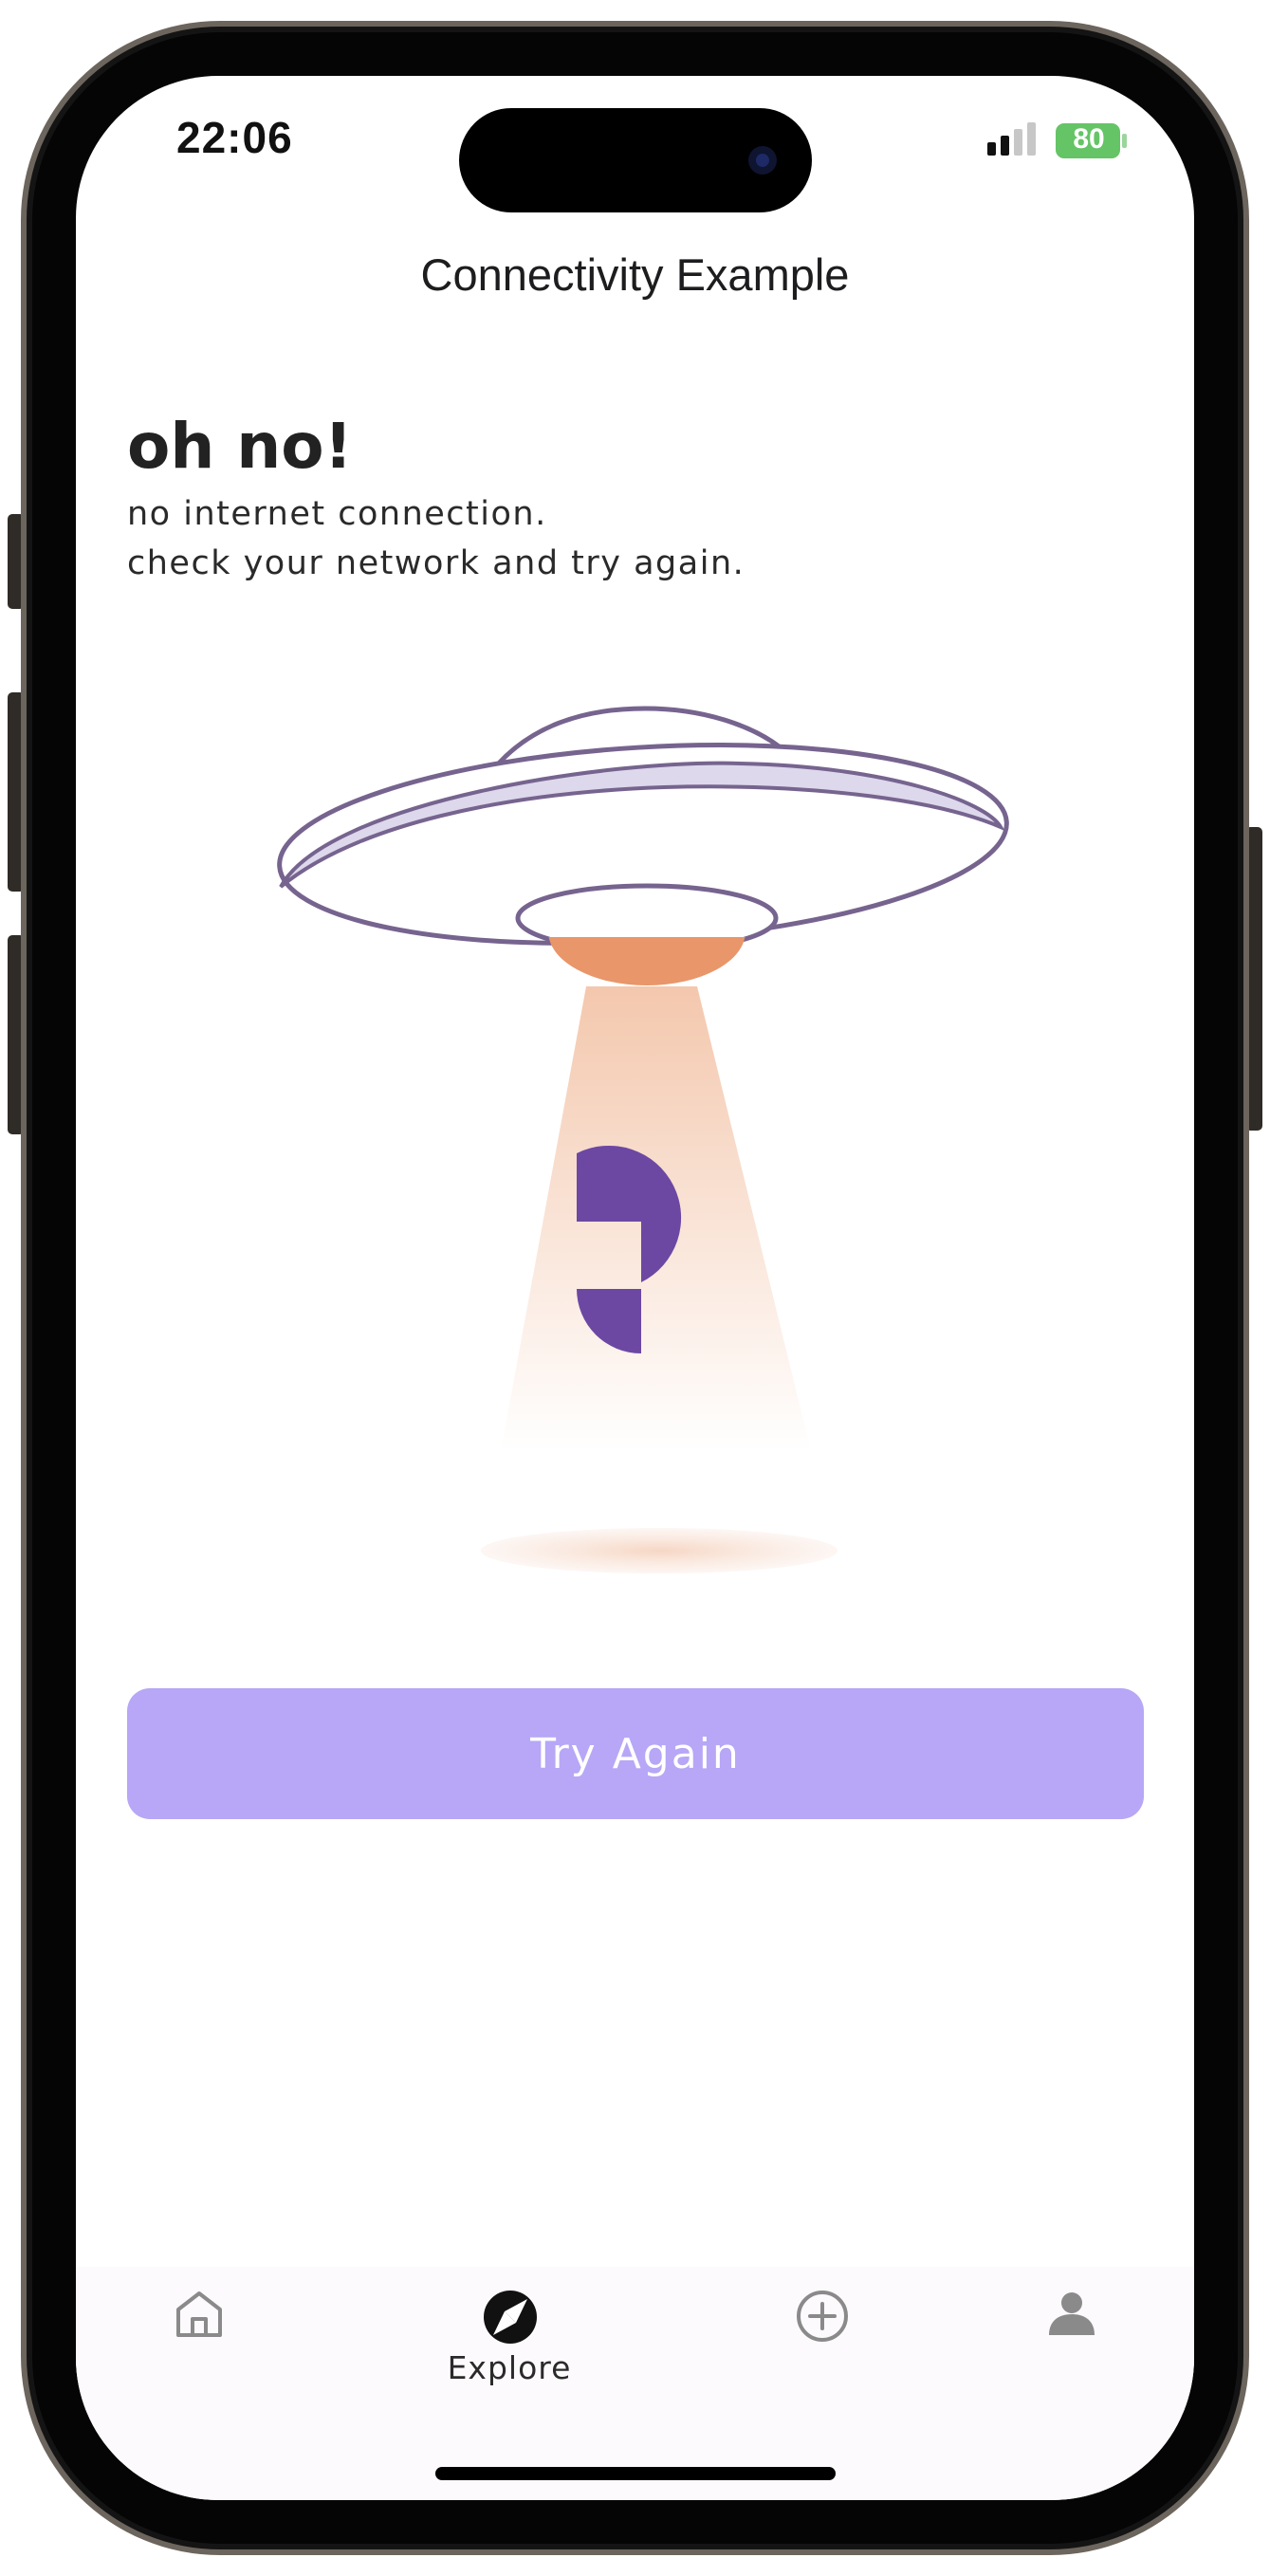 The width and height of the screenshot is (1270, 2576). What do you see at coordinates (635, 274) in the screenshot?
I see `page-title: Connectivity Example` at bounding box center [635, 274].